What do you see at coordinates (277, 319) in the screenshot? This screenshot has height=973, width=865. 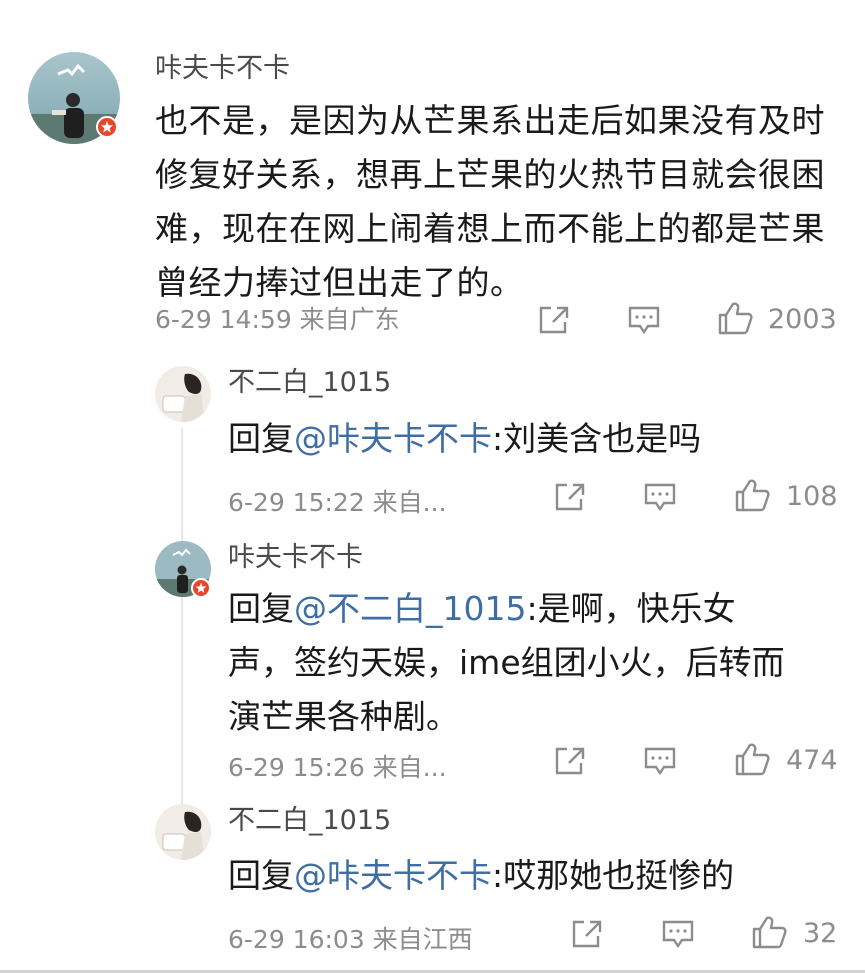 I see `comment-time-location: 6-29 14:59 来自广东` at bounding box center [277, 319].